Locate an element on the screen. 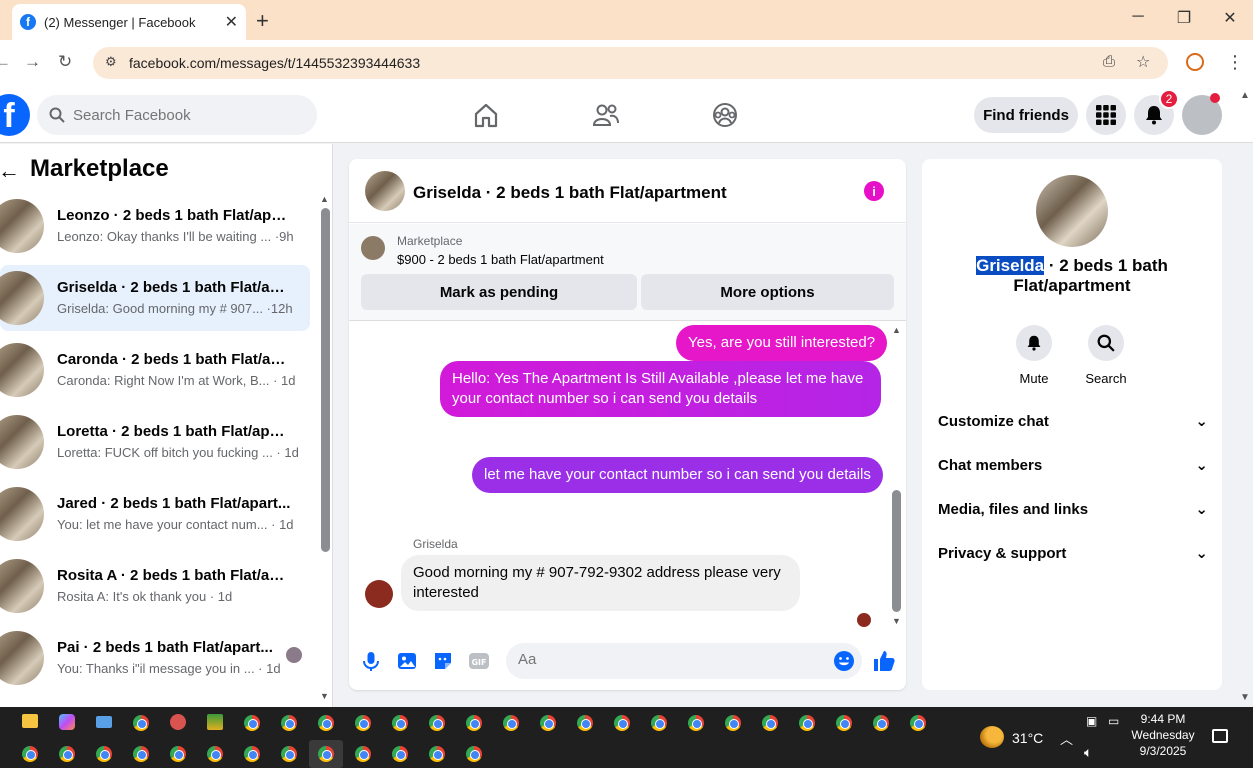  message-composer is located at coordinates (684, 661).